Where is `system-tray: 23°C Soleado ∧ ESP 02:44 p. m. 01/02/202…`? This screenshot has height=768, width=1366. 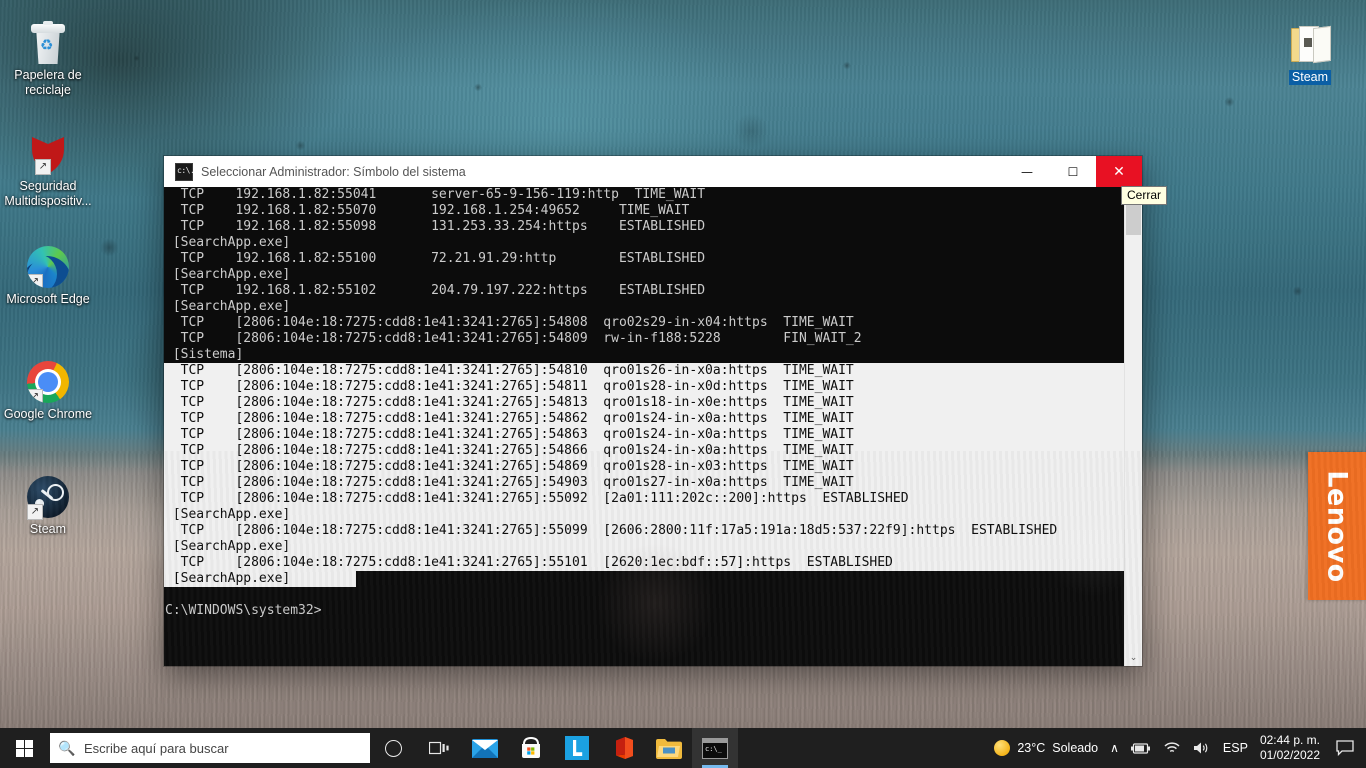
system-tray: 23°C Soleado ∧ ESP 02:44 p. m. 01/02/202… is located at coordinates (1177, 748).